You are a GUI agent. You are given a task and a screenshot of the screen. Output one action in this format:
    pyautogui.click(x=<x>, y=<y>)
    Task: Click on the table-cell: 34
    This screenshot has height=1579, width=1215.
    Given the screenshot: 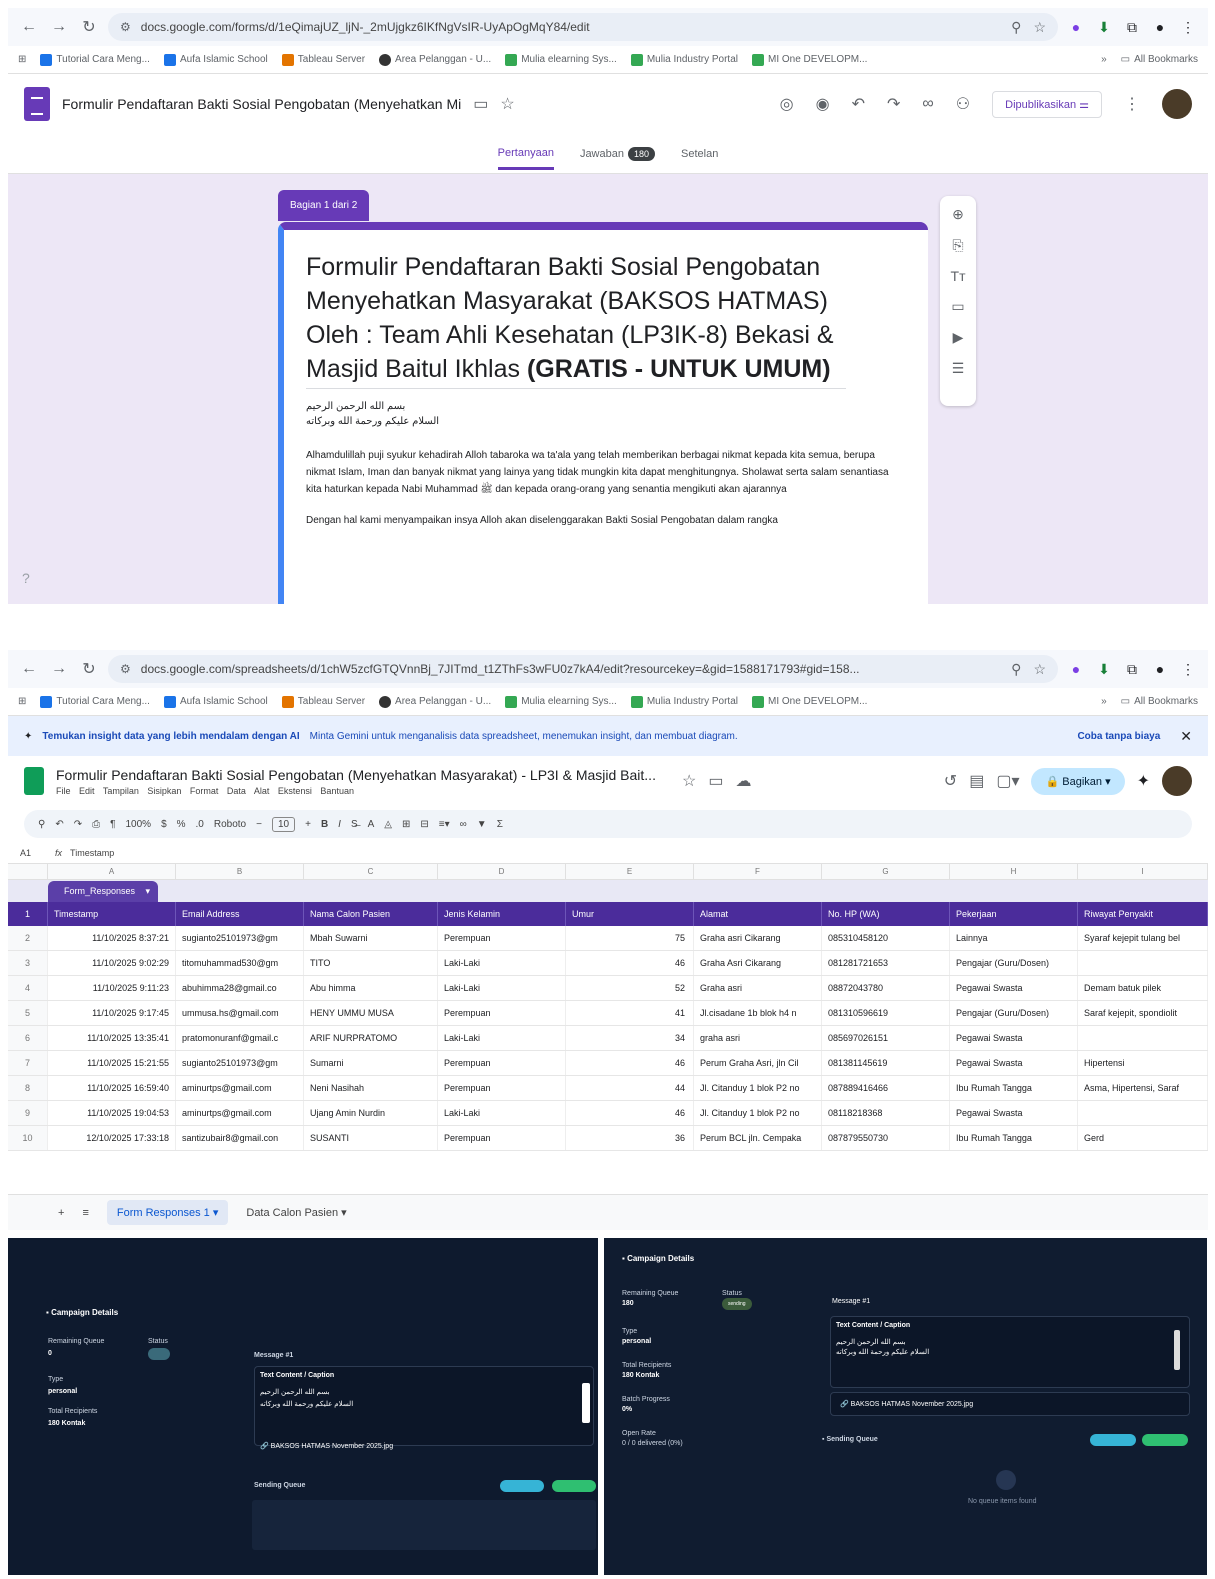 What is the action you would take?
    pyautogui.click(x=630, y=1038)
    